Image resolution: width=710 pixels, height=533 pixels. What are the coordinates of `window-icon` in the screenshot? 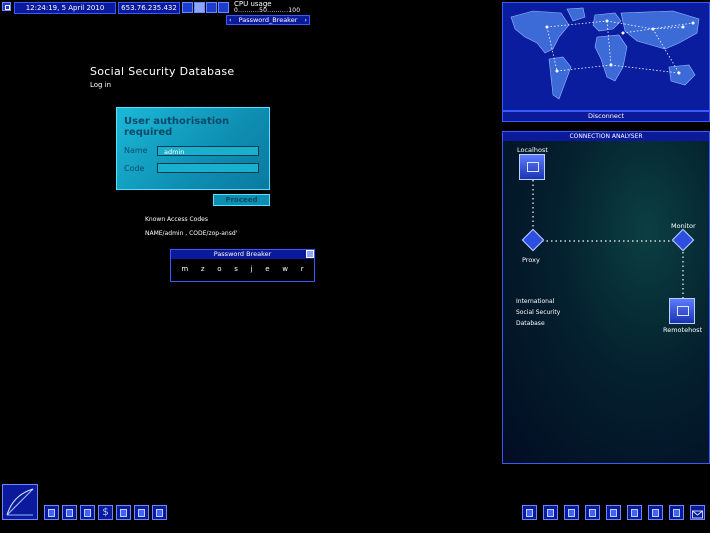 It's located at (69, 512).